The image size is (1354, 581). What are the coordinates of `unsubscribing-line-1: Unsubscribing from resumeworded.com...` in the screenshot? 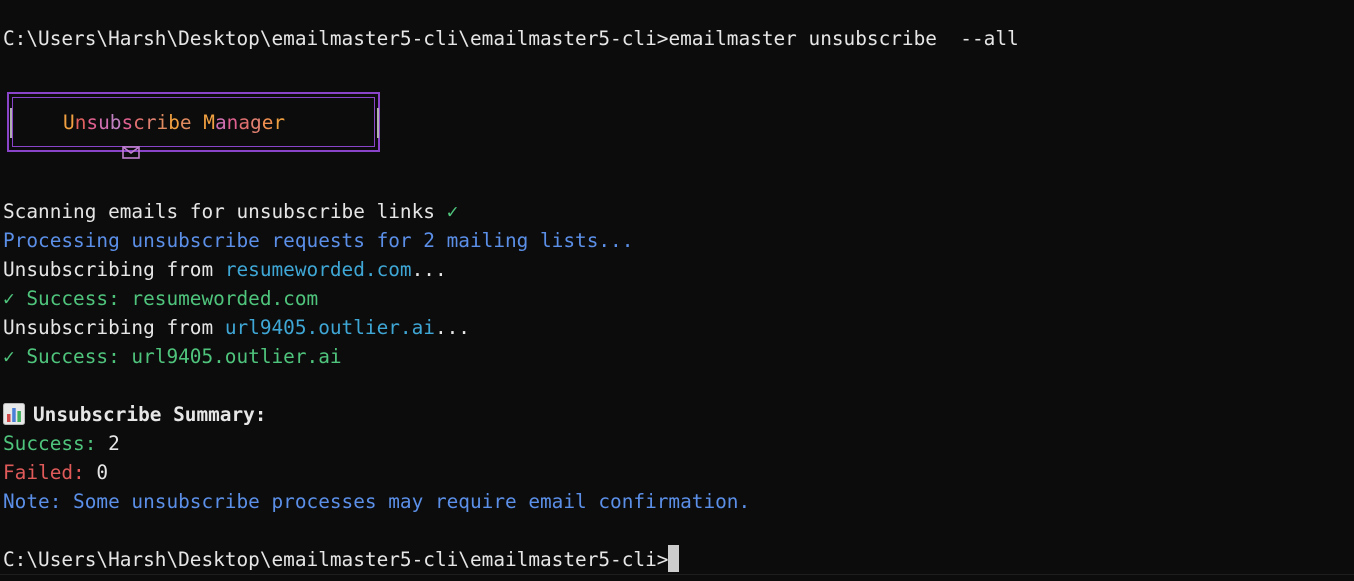 It's located at (225, 269).